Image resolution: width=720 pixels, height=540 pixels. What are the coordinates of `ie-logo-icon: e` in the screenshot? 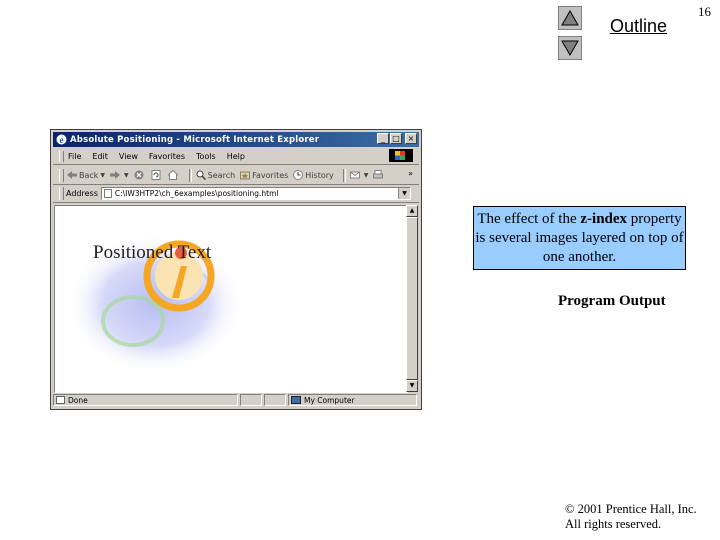 It's located at (61, 139).